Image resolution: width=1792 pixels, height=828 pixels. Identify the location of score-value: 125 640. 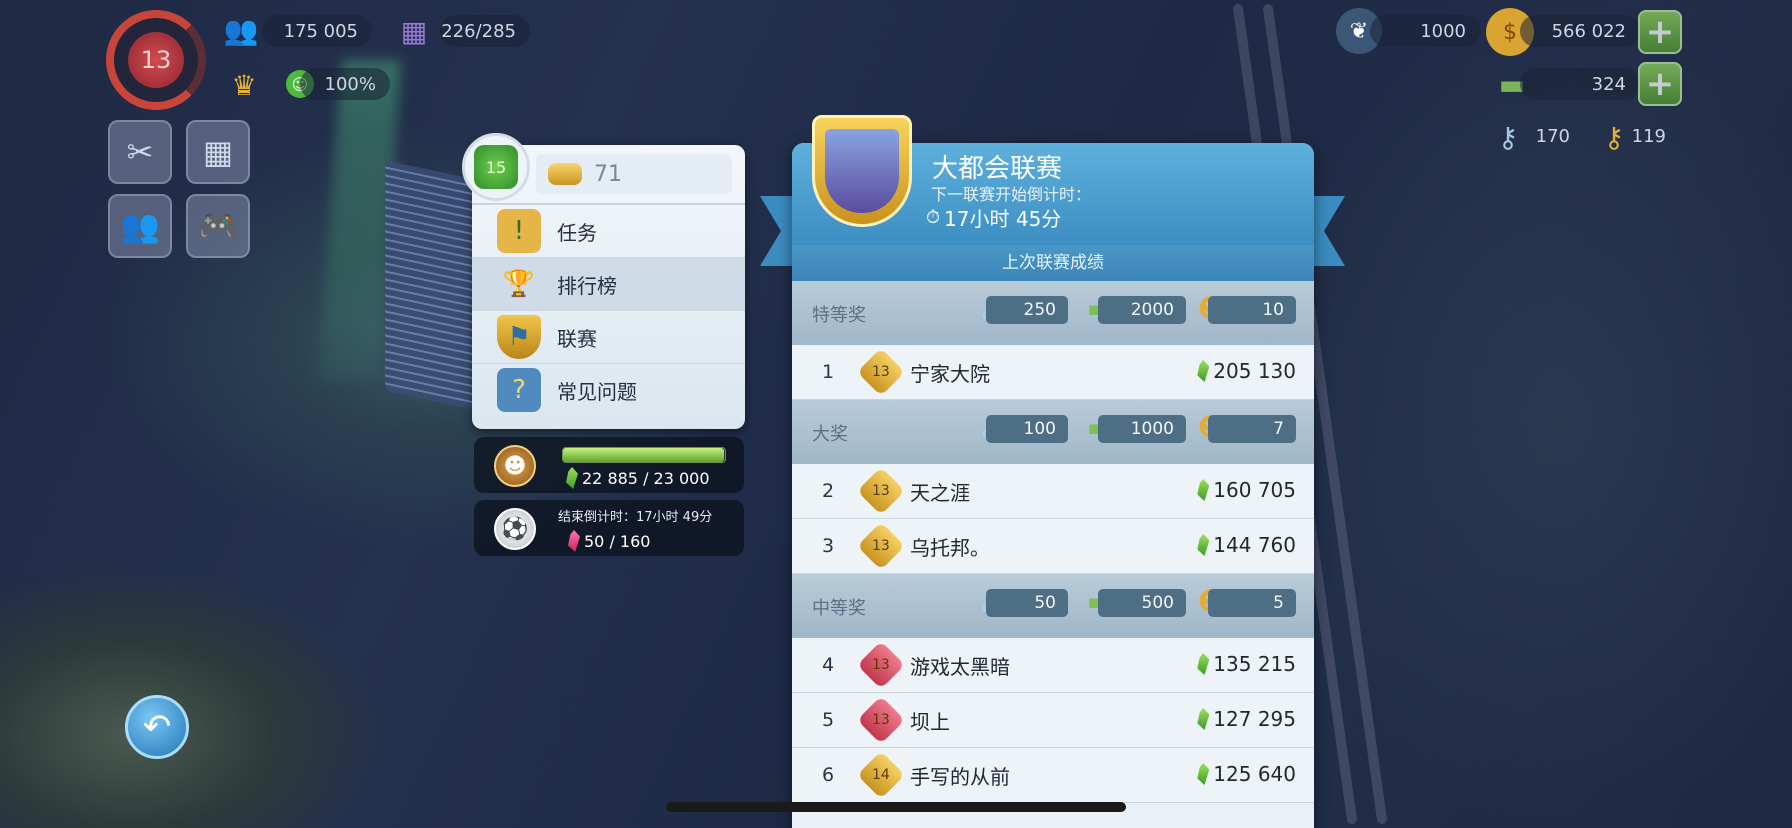
(1254, 774).